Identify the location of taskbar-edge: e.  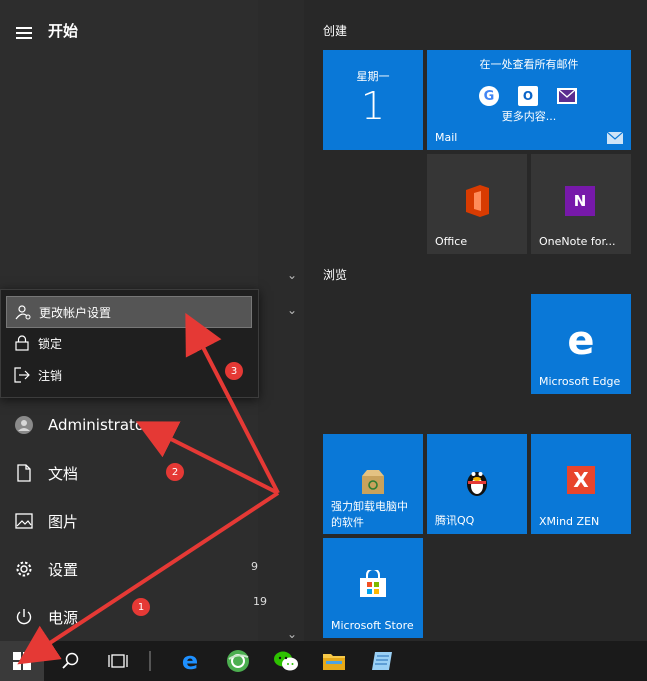
(190, 661).